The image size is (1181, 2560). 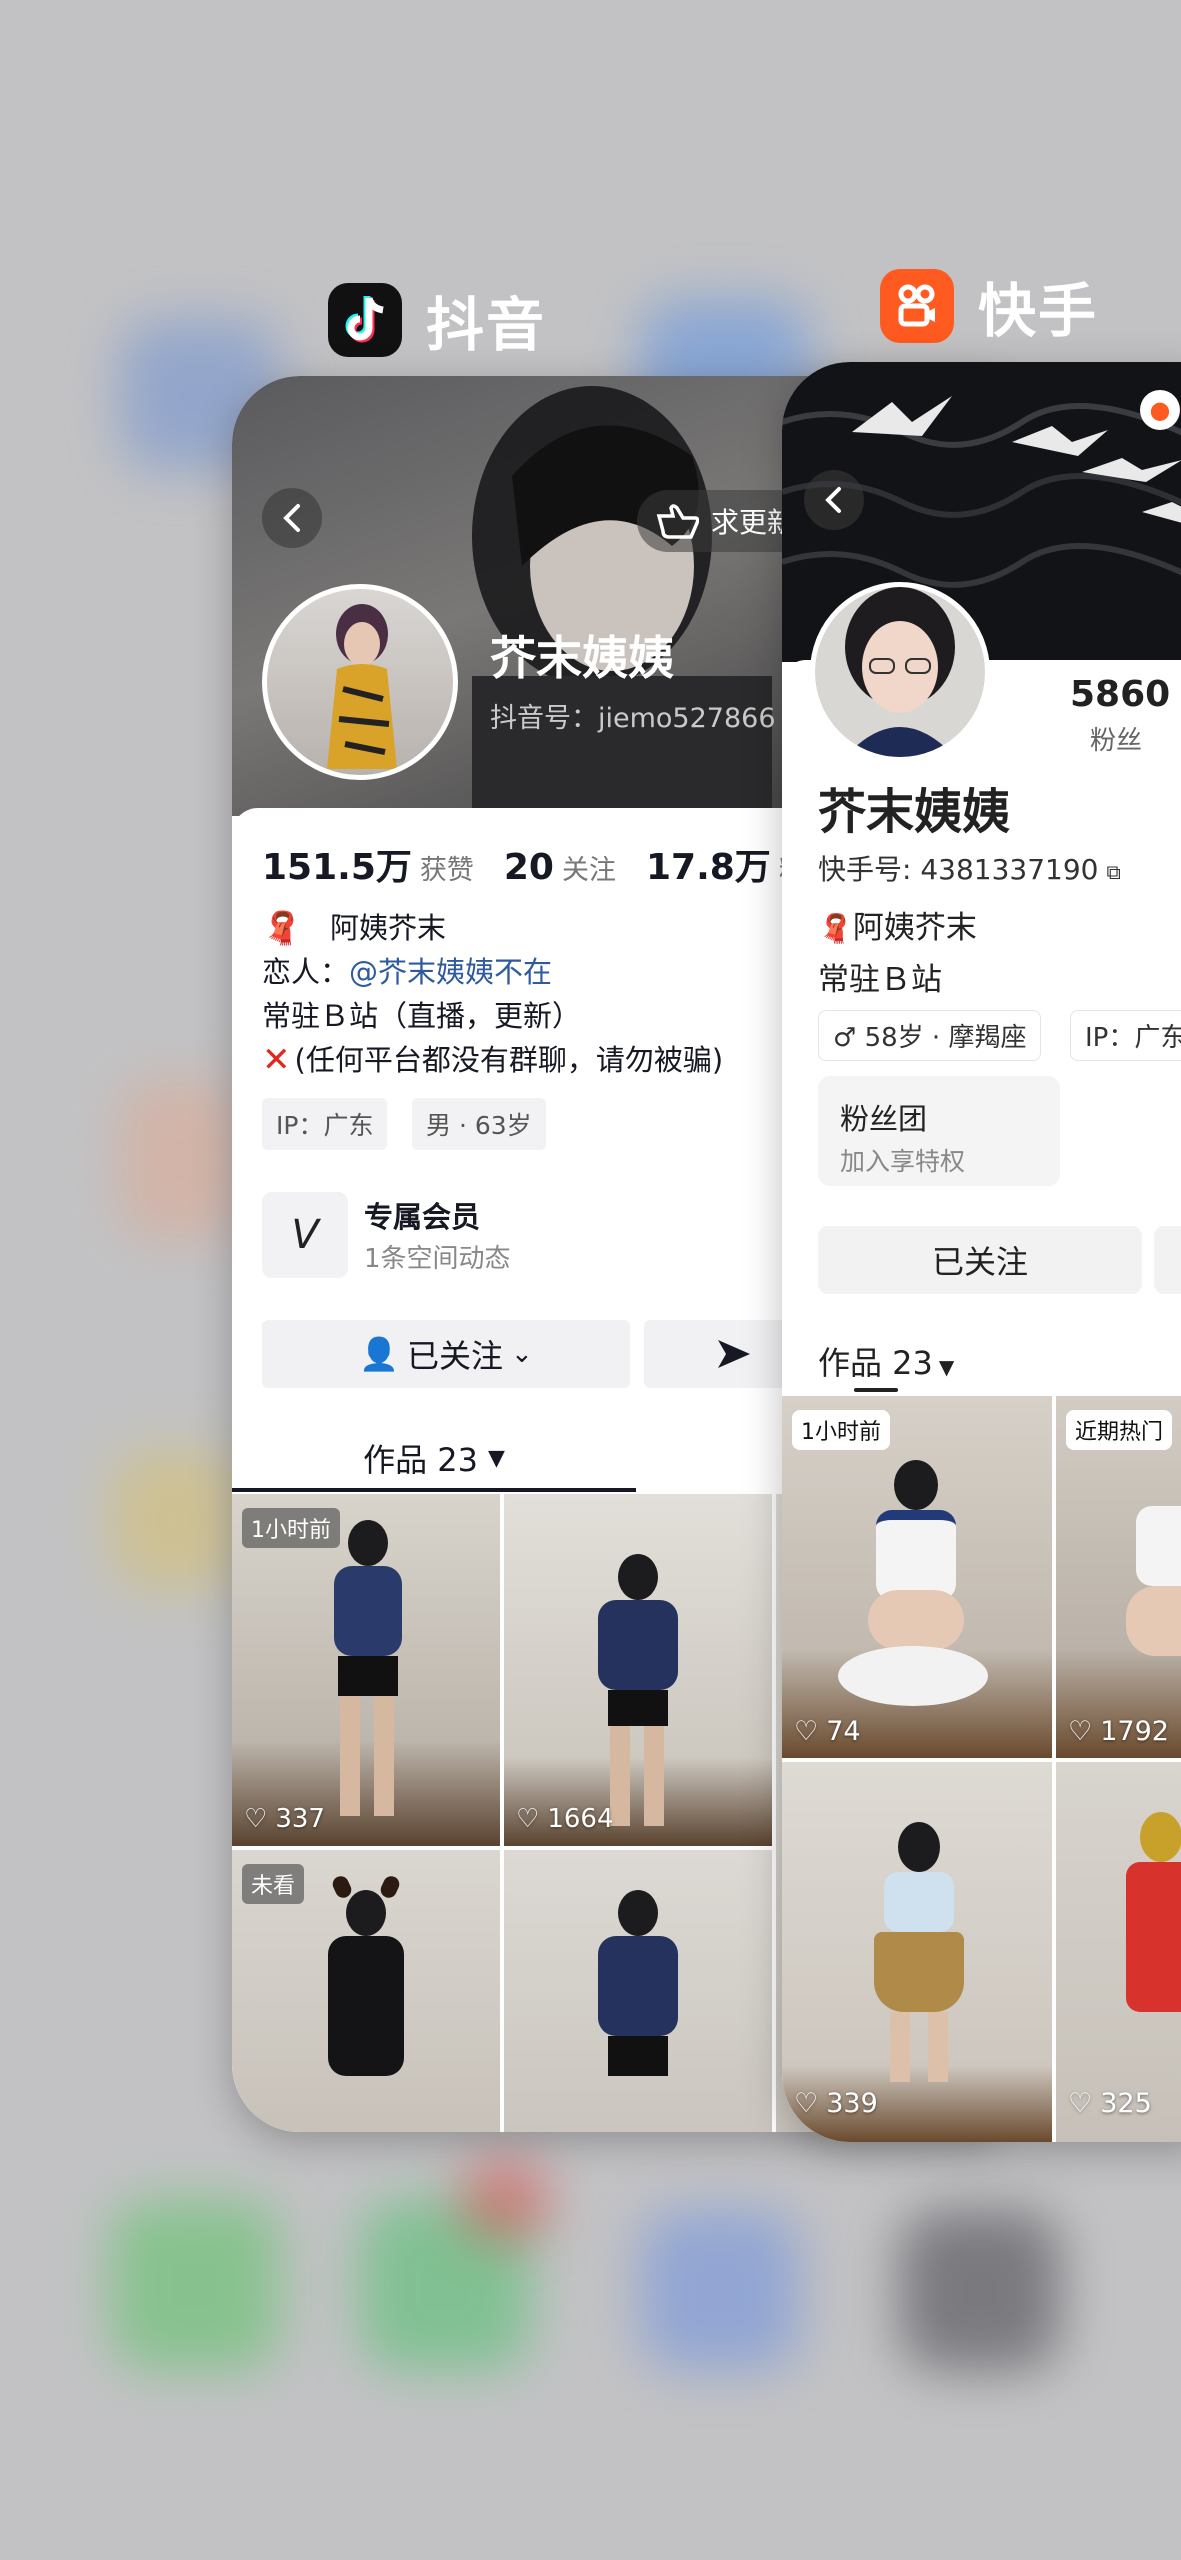 What do you see at coordinates (486, 325) in the screenshot?
I see `douyin-app-name: 抖音` at bounding box center [486, 325].